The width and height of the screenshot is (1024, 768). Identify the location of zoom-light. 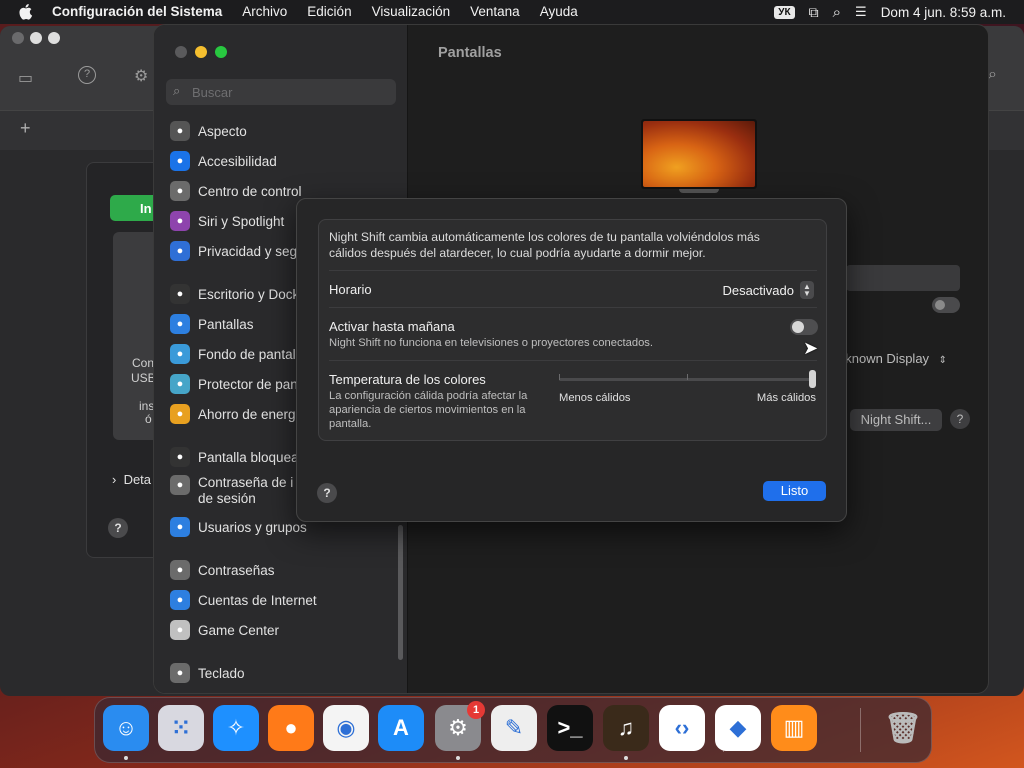
(221, 52).